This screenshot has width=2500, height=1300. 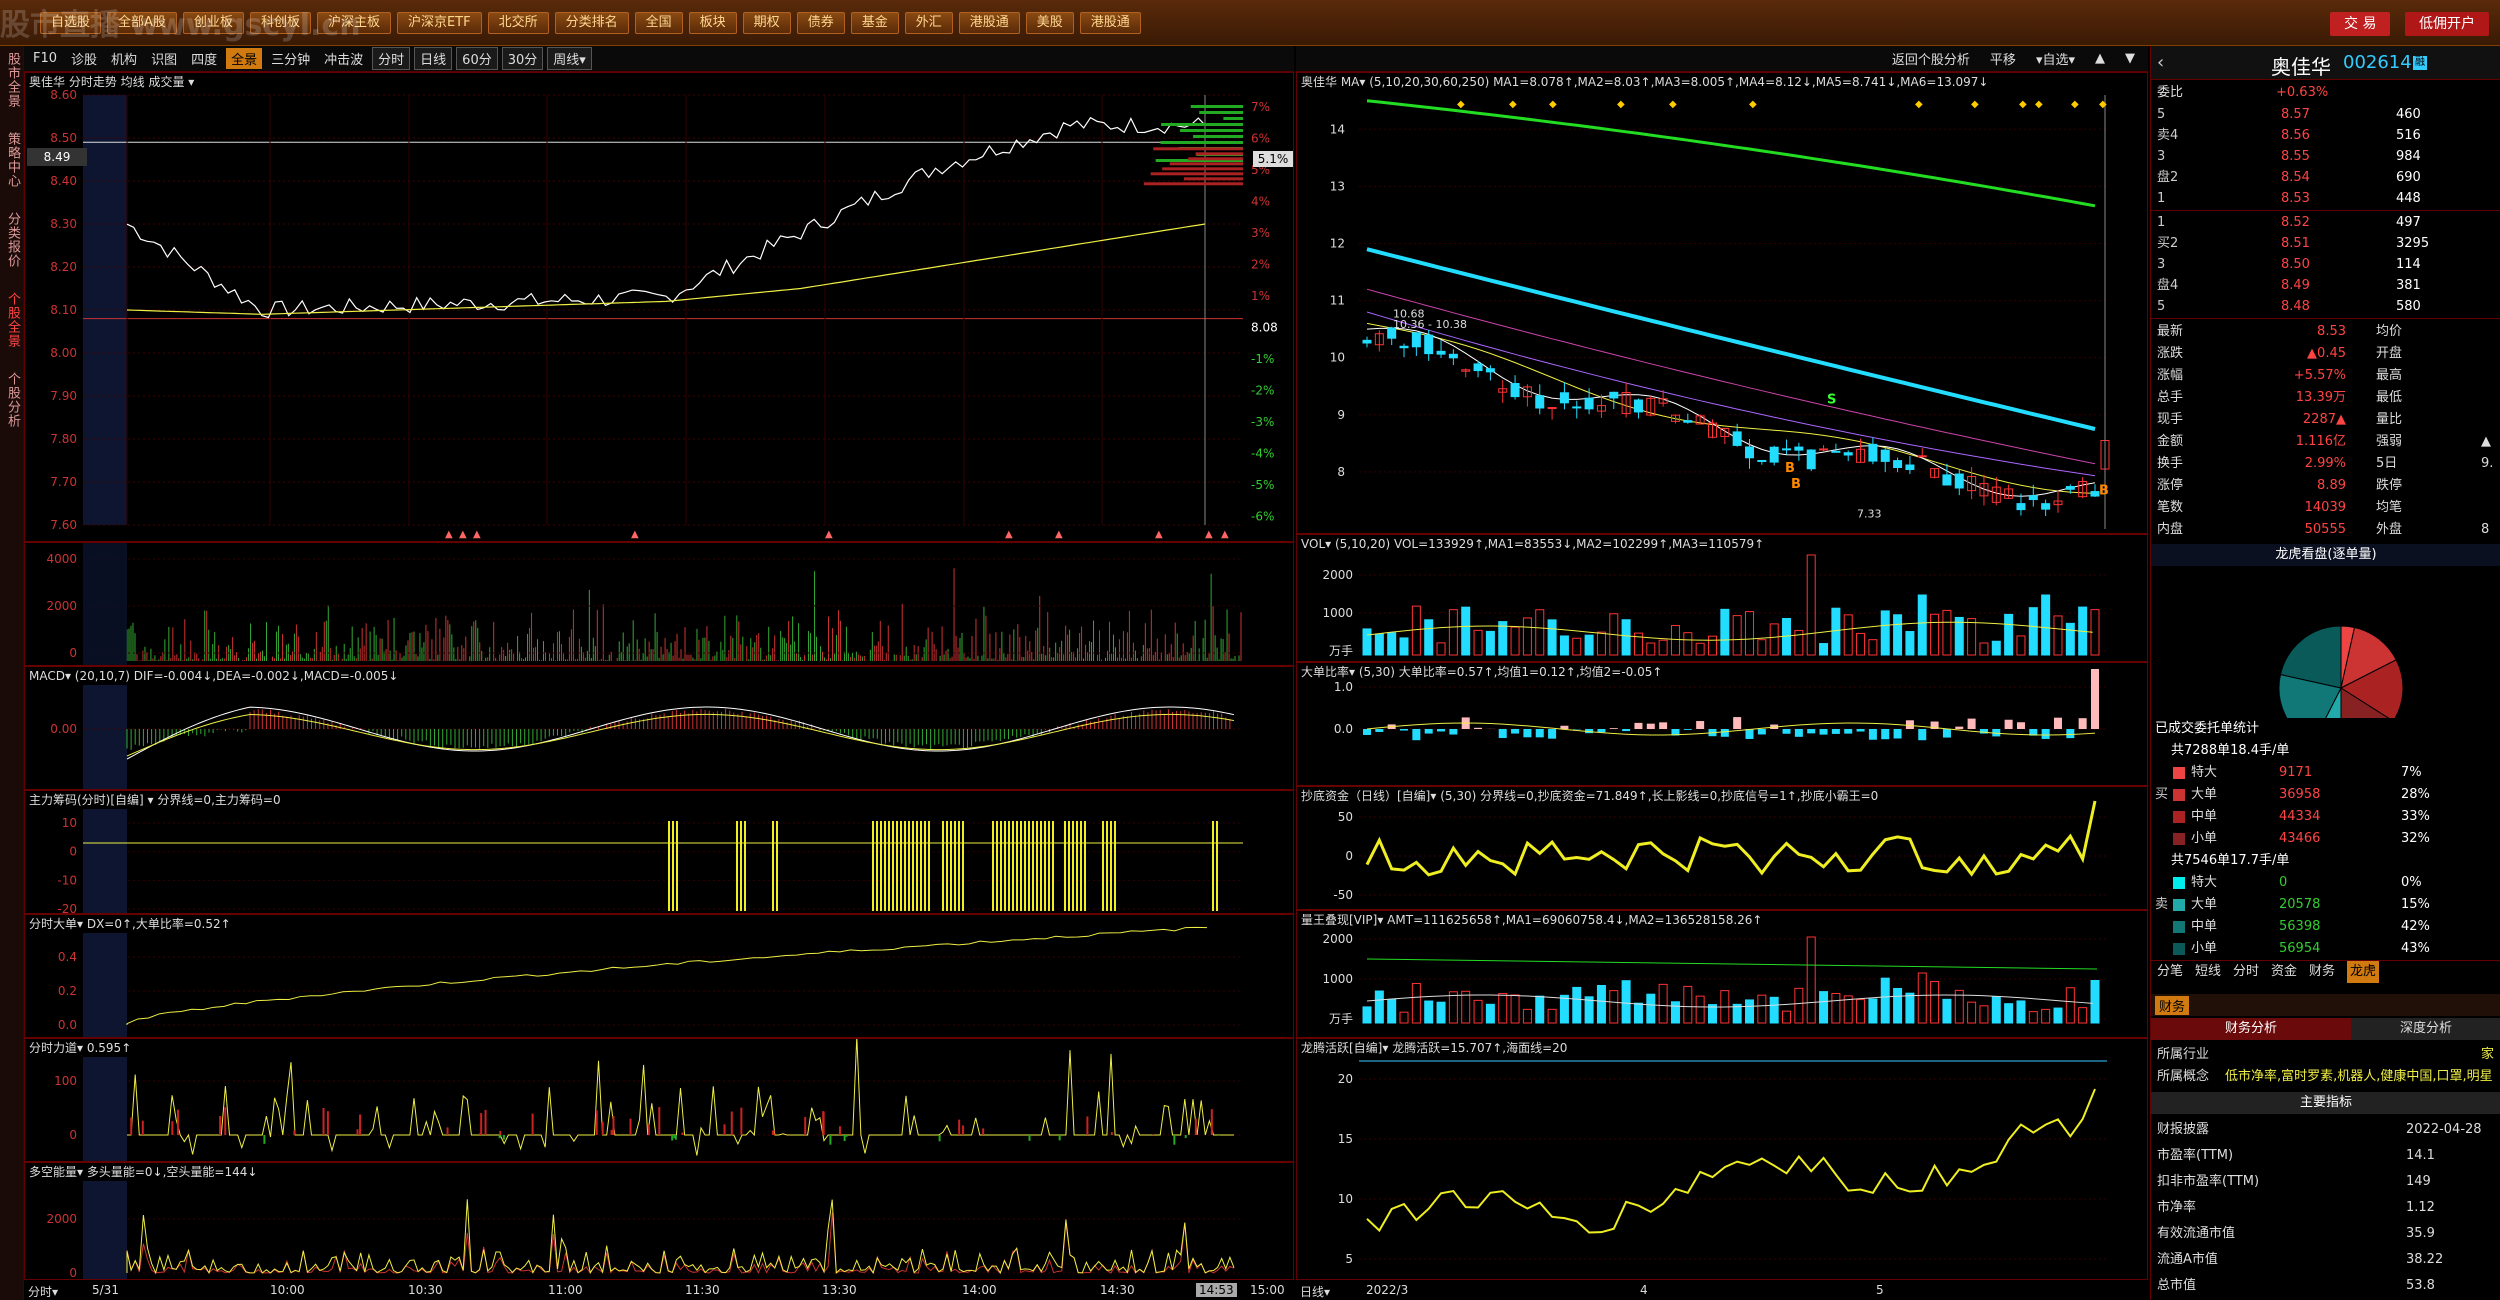 What do you see at coordinates (2325, 420) in the screenshot?
I see `stat-row-4: 现手 2287▲ 量比` at bounding box center [2325, 420].